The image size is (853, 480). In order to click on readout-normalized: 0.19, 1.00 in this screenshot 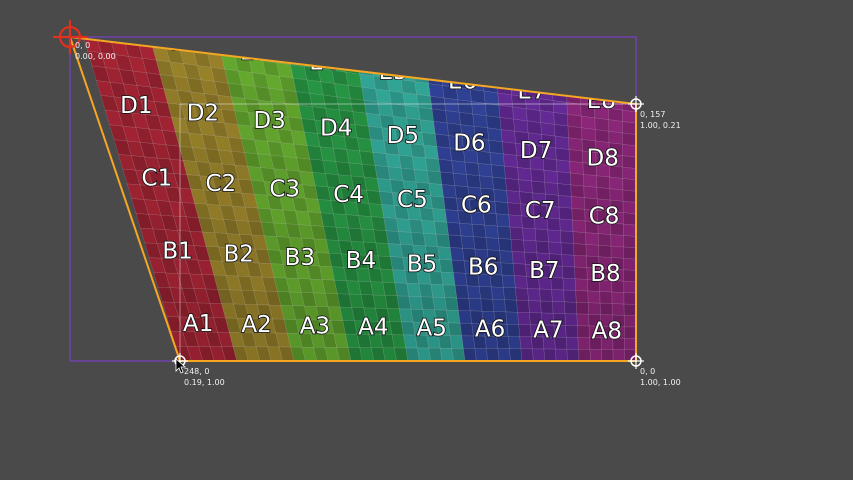, I will do `click(204, 382)`.